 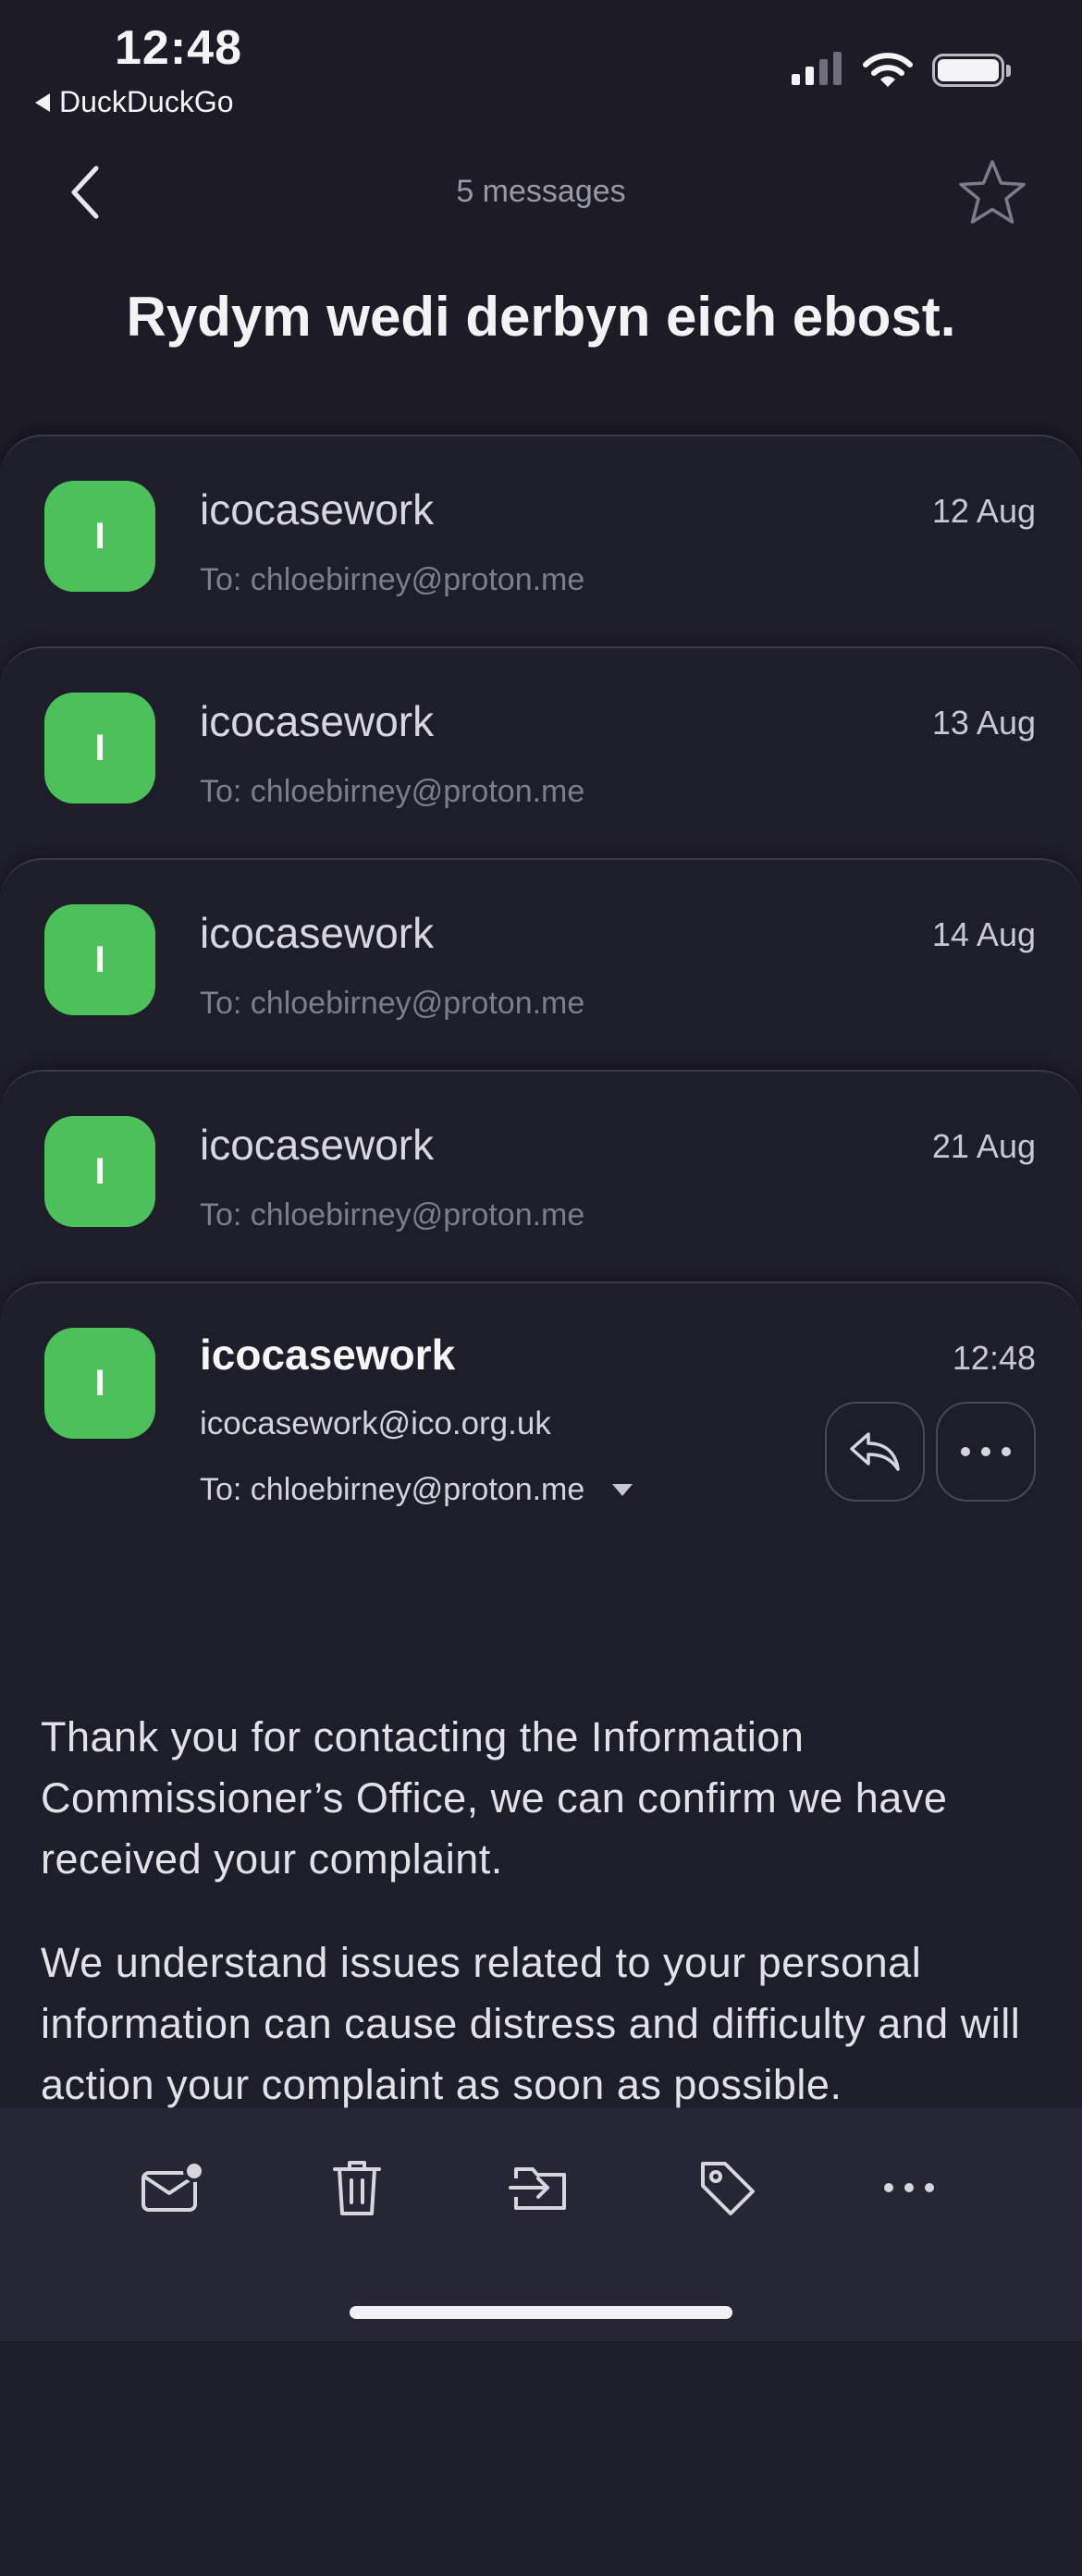 I want to click on more-icon, so click(x=909, y=2187).